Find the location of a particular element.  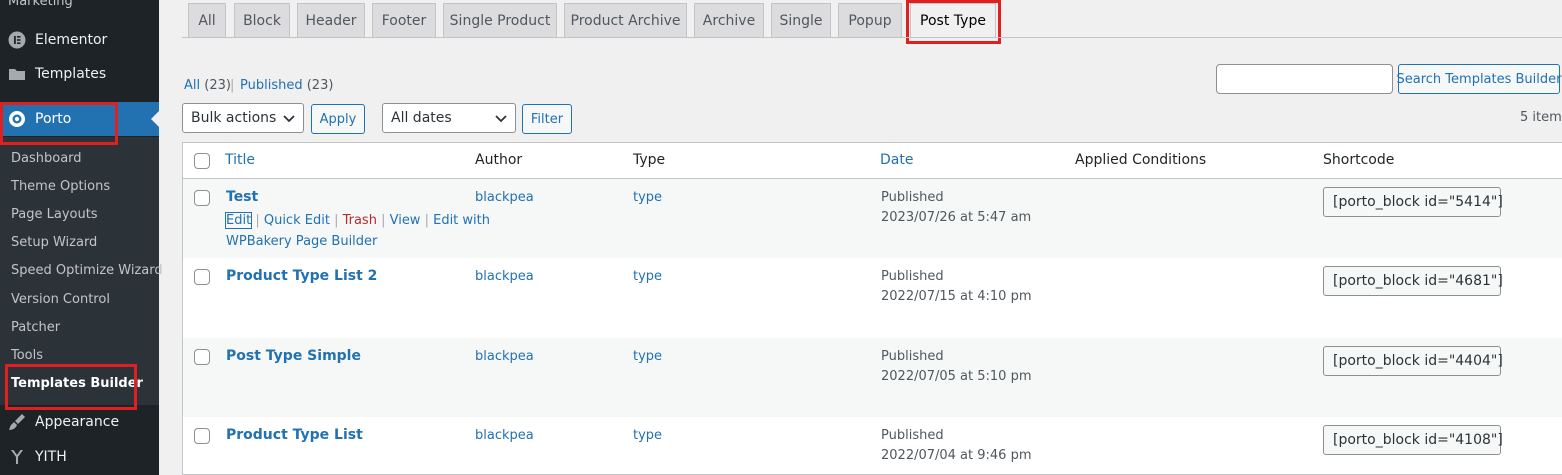

sidebar-item-label: YITH is located at coordinates (51, 457).